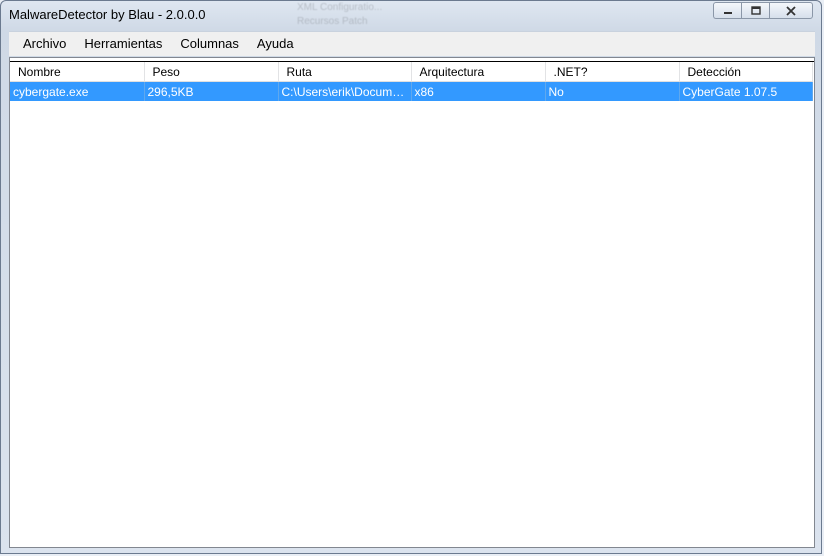 The height and width of the screenshot is (556, 824). Describe the element at coordinates (77, 91) in the screenshot. I see `cell-nombre: cybergate.exe` at that location.